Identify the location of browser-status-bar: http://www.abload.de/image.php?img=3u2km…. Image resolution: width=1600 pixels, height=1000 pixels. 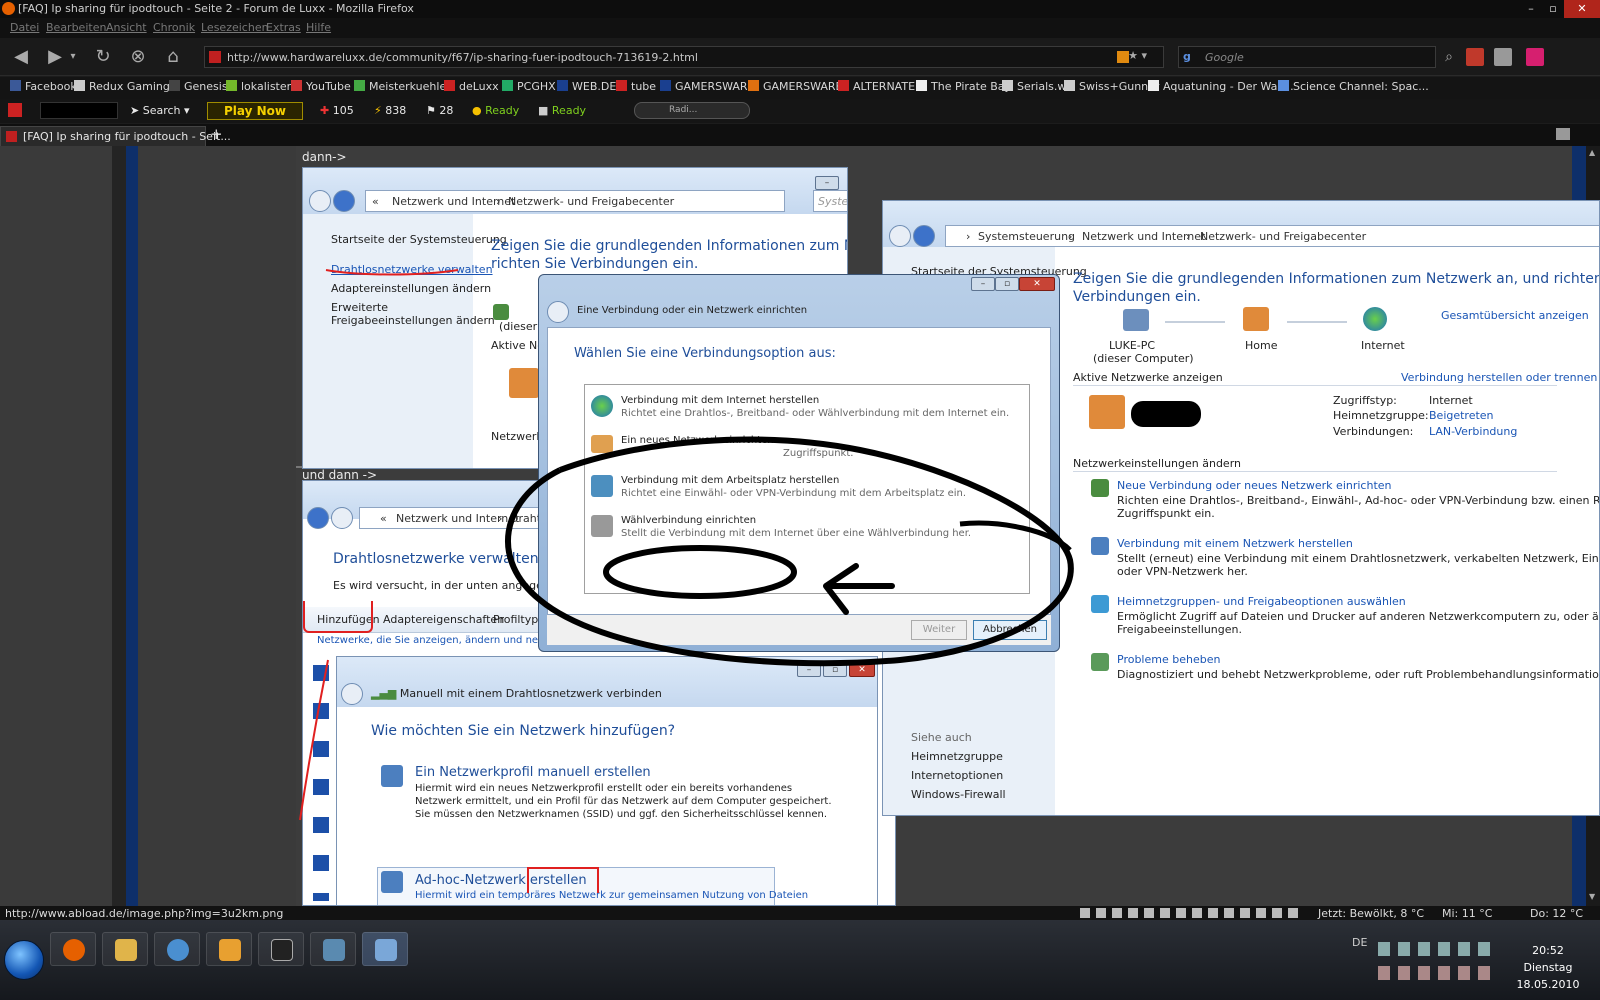
(800, 913).